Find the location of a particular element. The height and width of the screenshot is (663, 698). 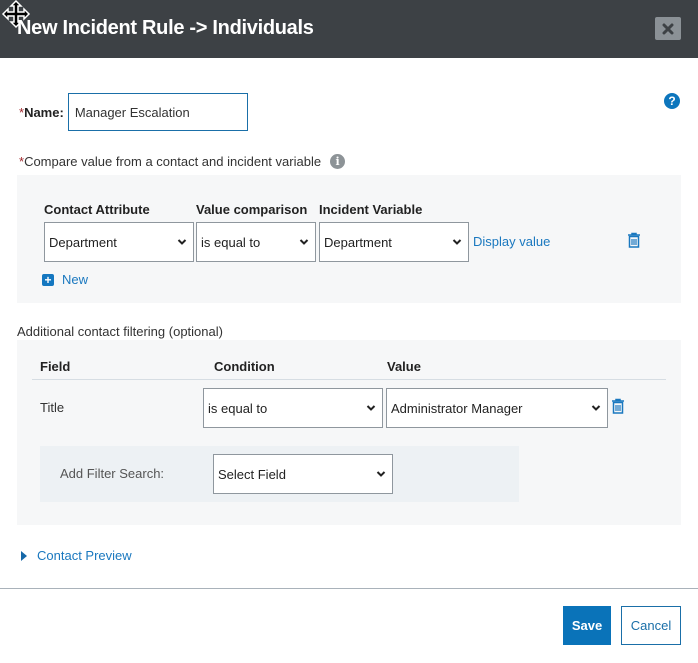

name-field-row: * Name: is located at coordinates (133, 112).